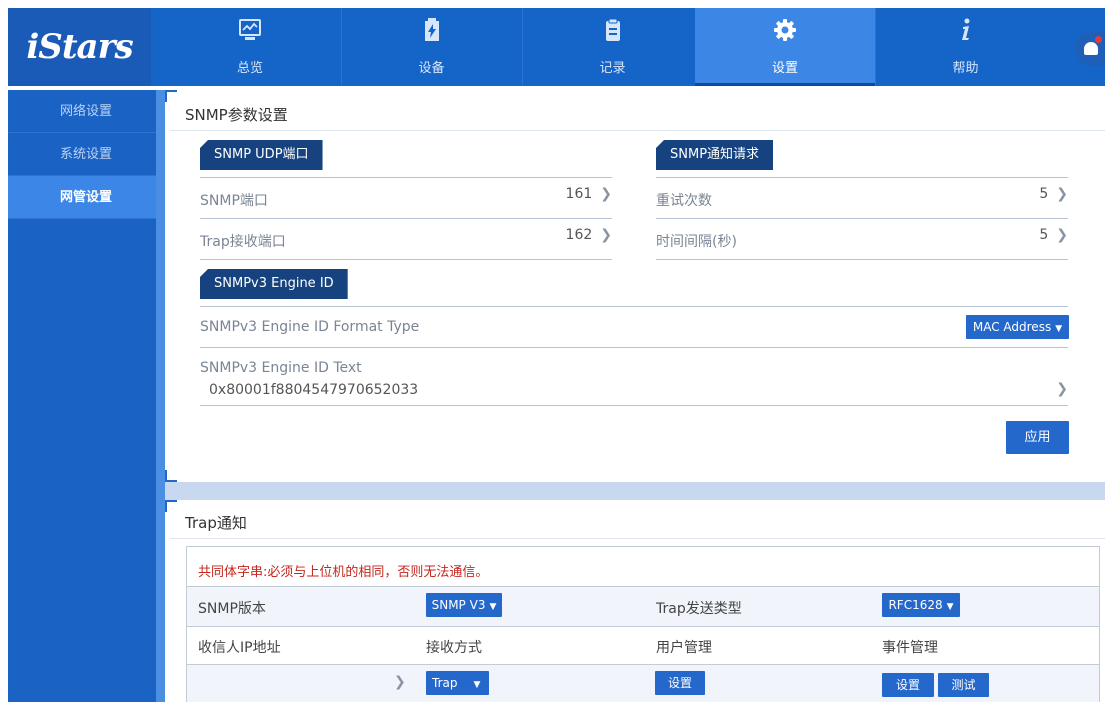 This screenshot has height=702, width=1105. I want to click on retry-count-value-row: 5 ❯, so click(1022, 194).